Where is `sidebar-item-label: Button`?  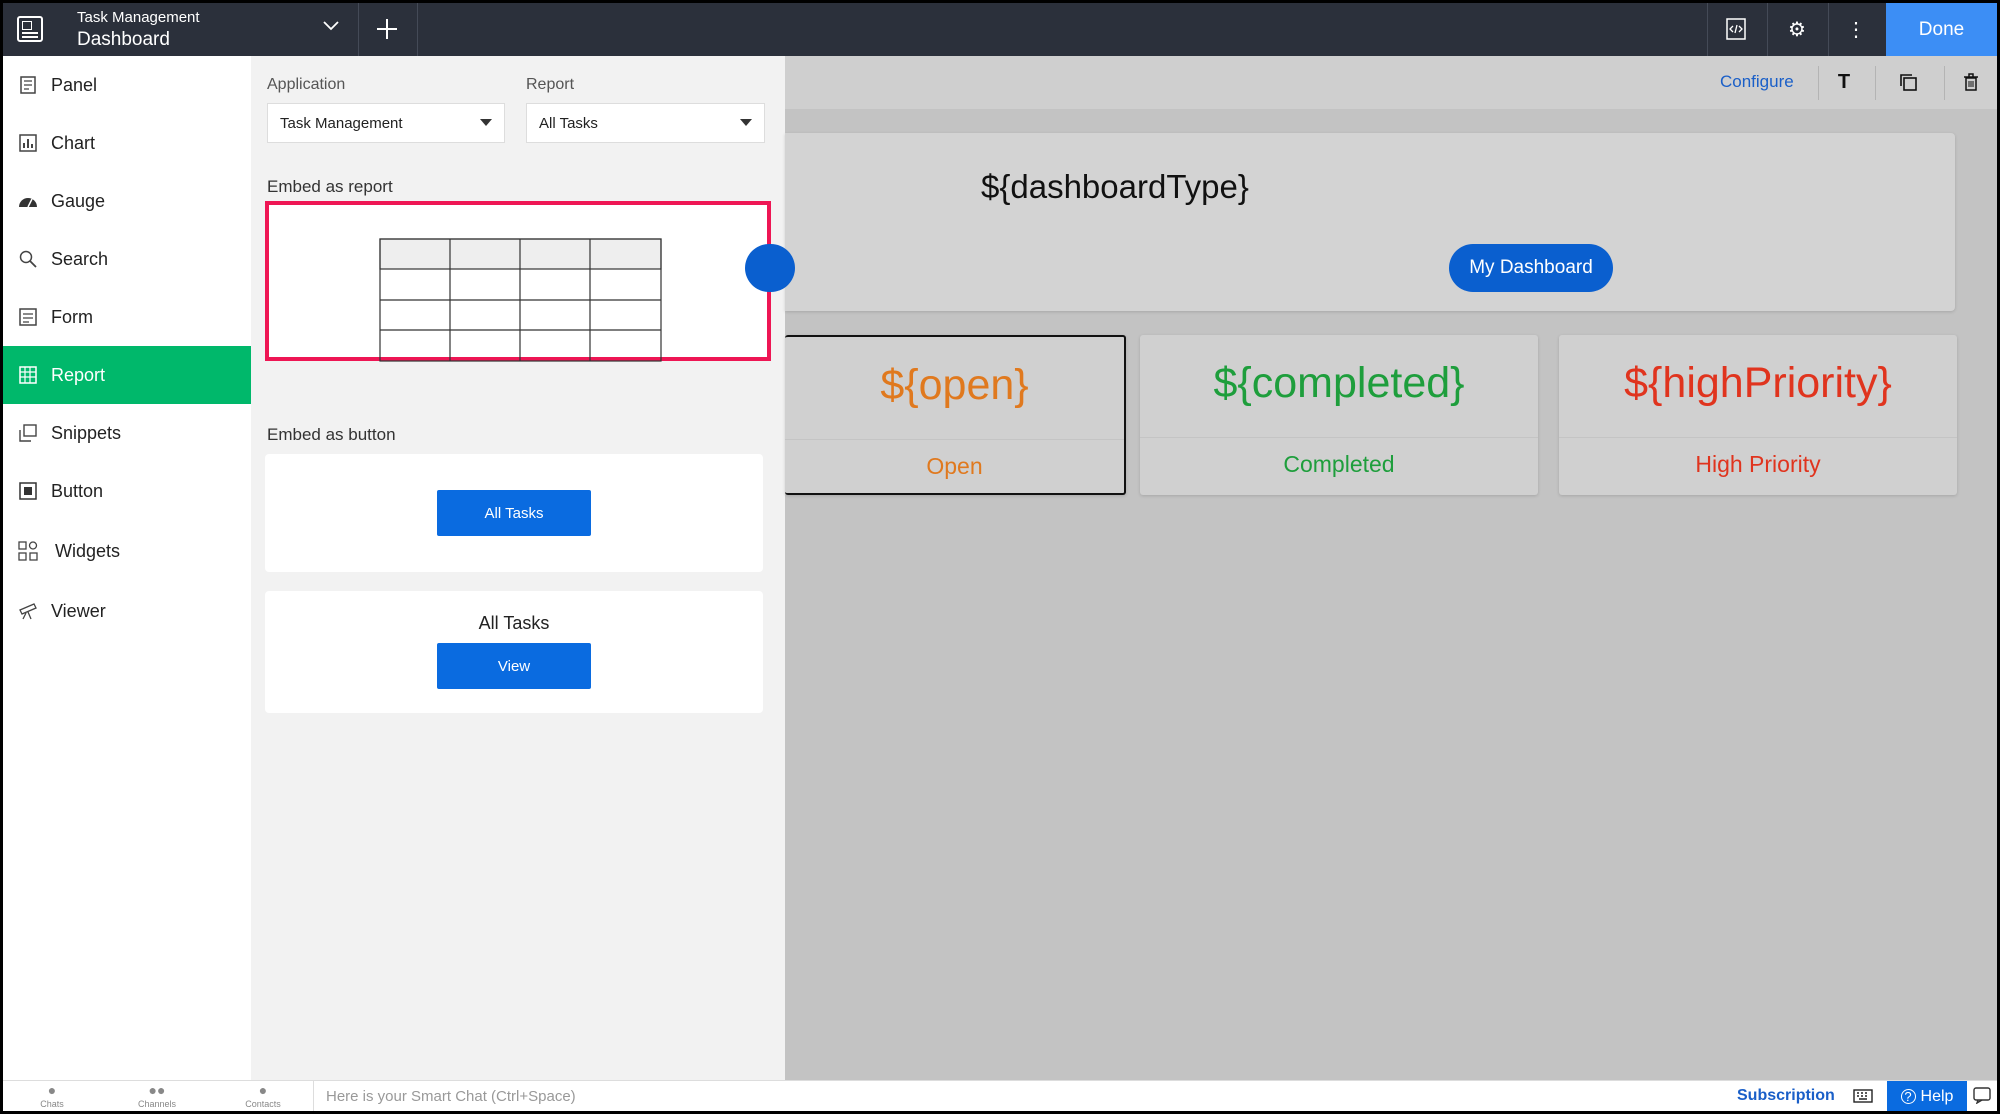 sidebar-item-label: Button is located at coordinates (77, 490).